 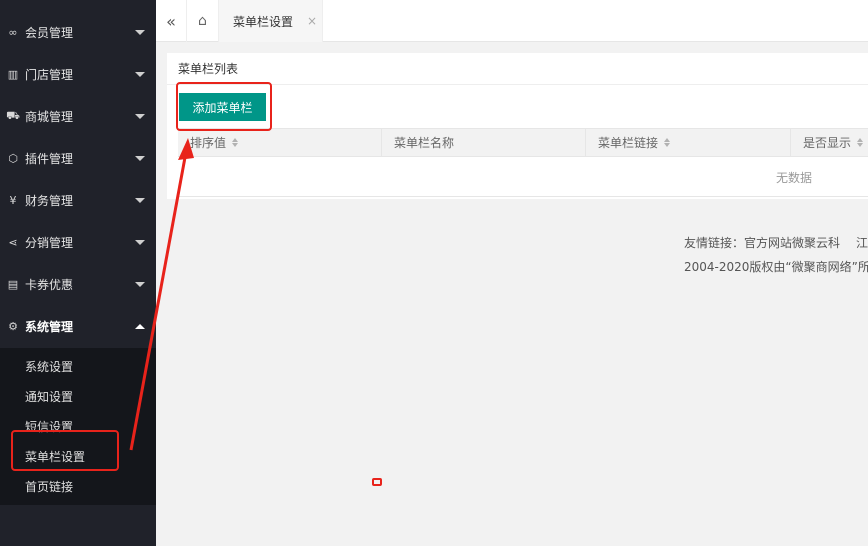 What do you see at coordinates (222, 107) in the screenshot?
I see `add-menu-bar-button: 添加菜单栏` at bounding box center [222, 107].